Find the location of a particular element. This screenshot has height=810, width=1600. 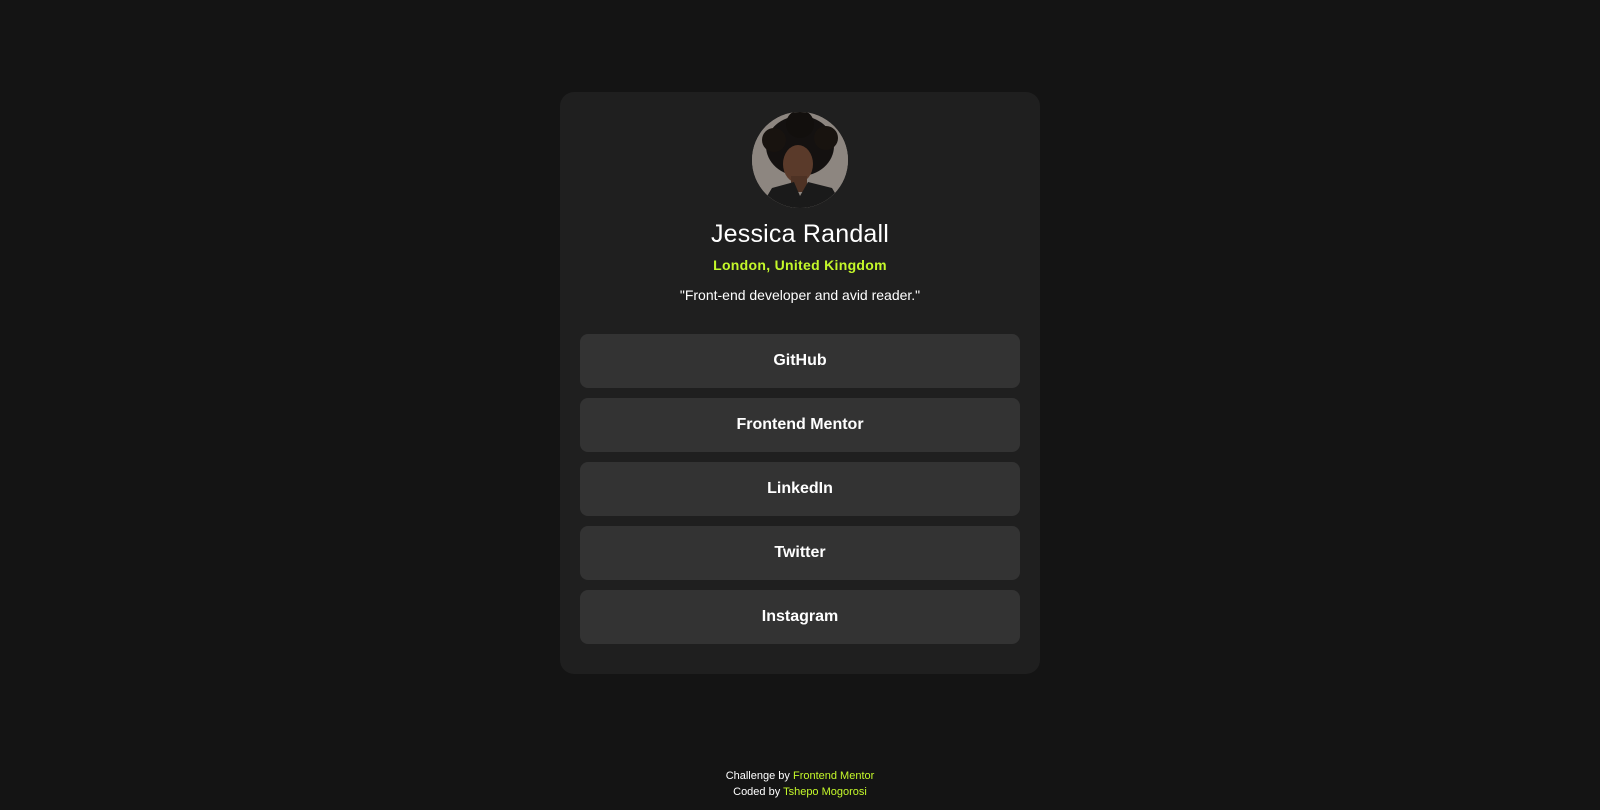

profile-location: London, United Kingdom is located at coordinates (800, 265).